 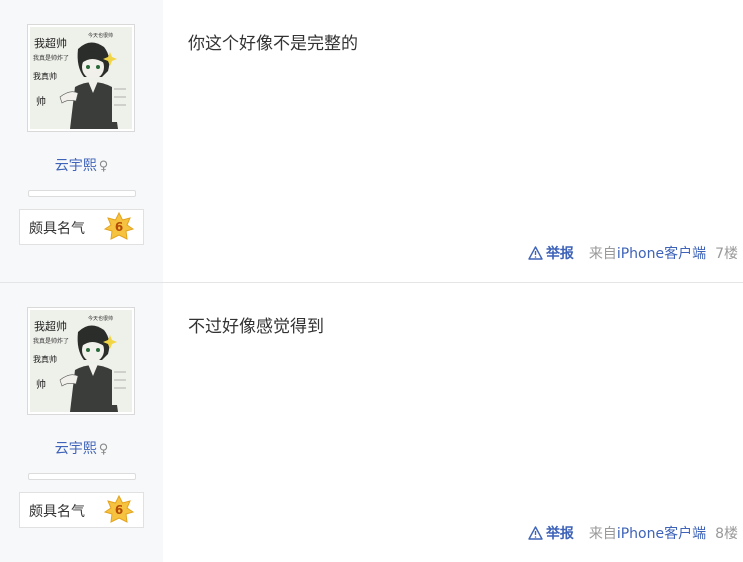 I want to click on post-footer: 举报 来自iPhone客户端 7楼, so click(x=633, y=253).